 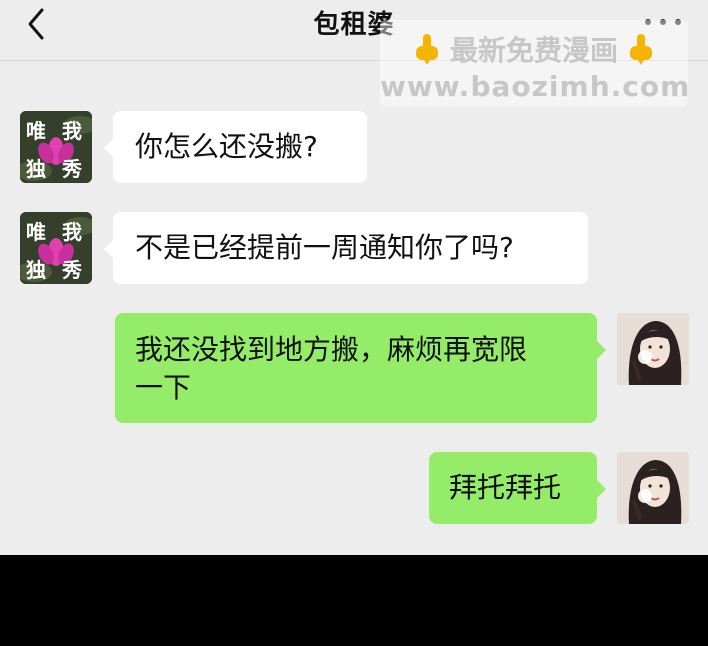 What do you see at coordinates (356, 368) in the screenshot?
I see `message-bubble-outgoing: 我还没找到地方搬，麻烦再宽限 一下` at bounding box center [356, 368].